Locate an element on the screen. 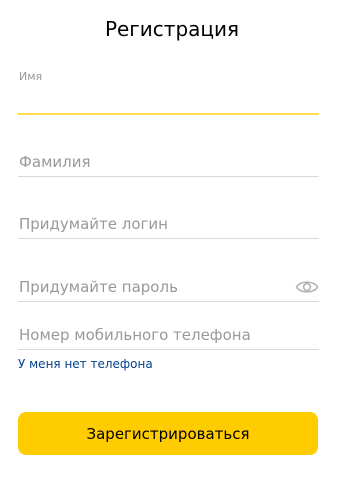  first-name-label: Имя is located at coordinates (31, 76).